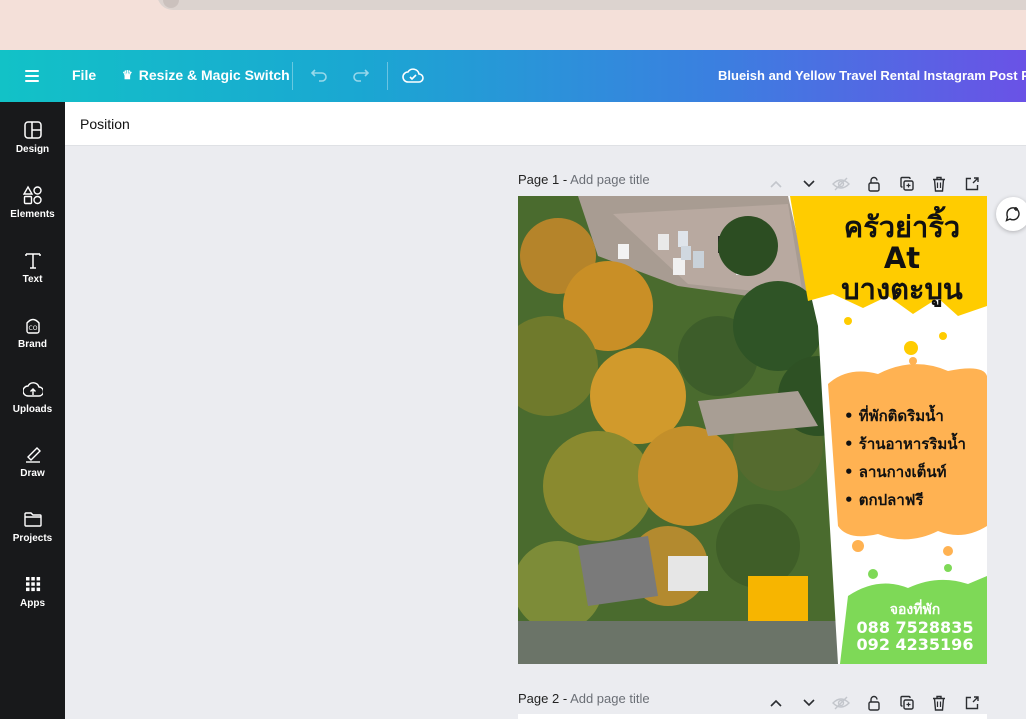 Image resolution: width=1026 pixels, height=719 pixels. I want to click on browser-url-strip, so click(513, 25).